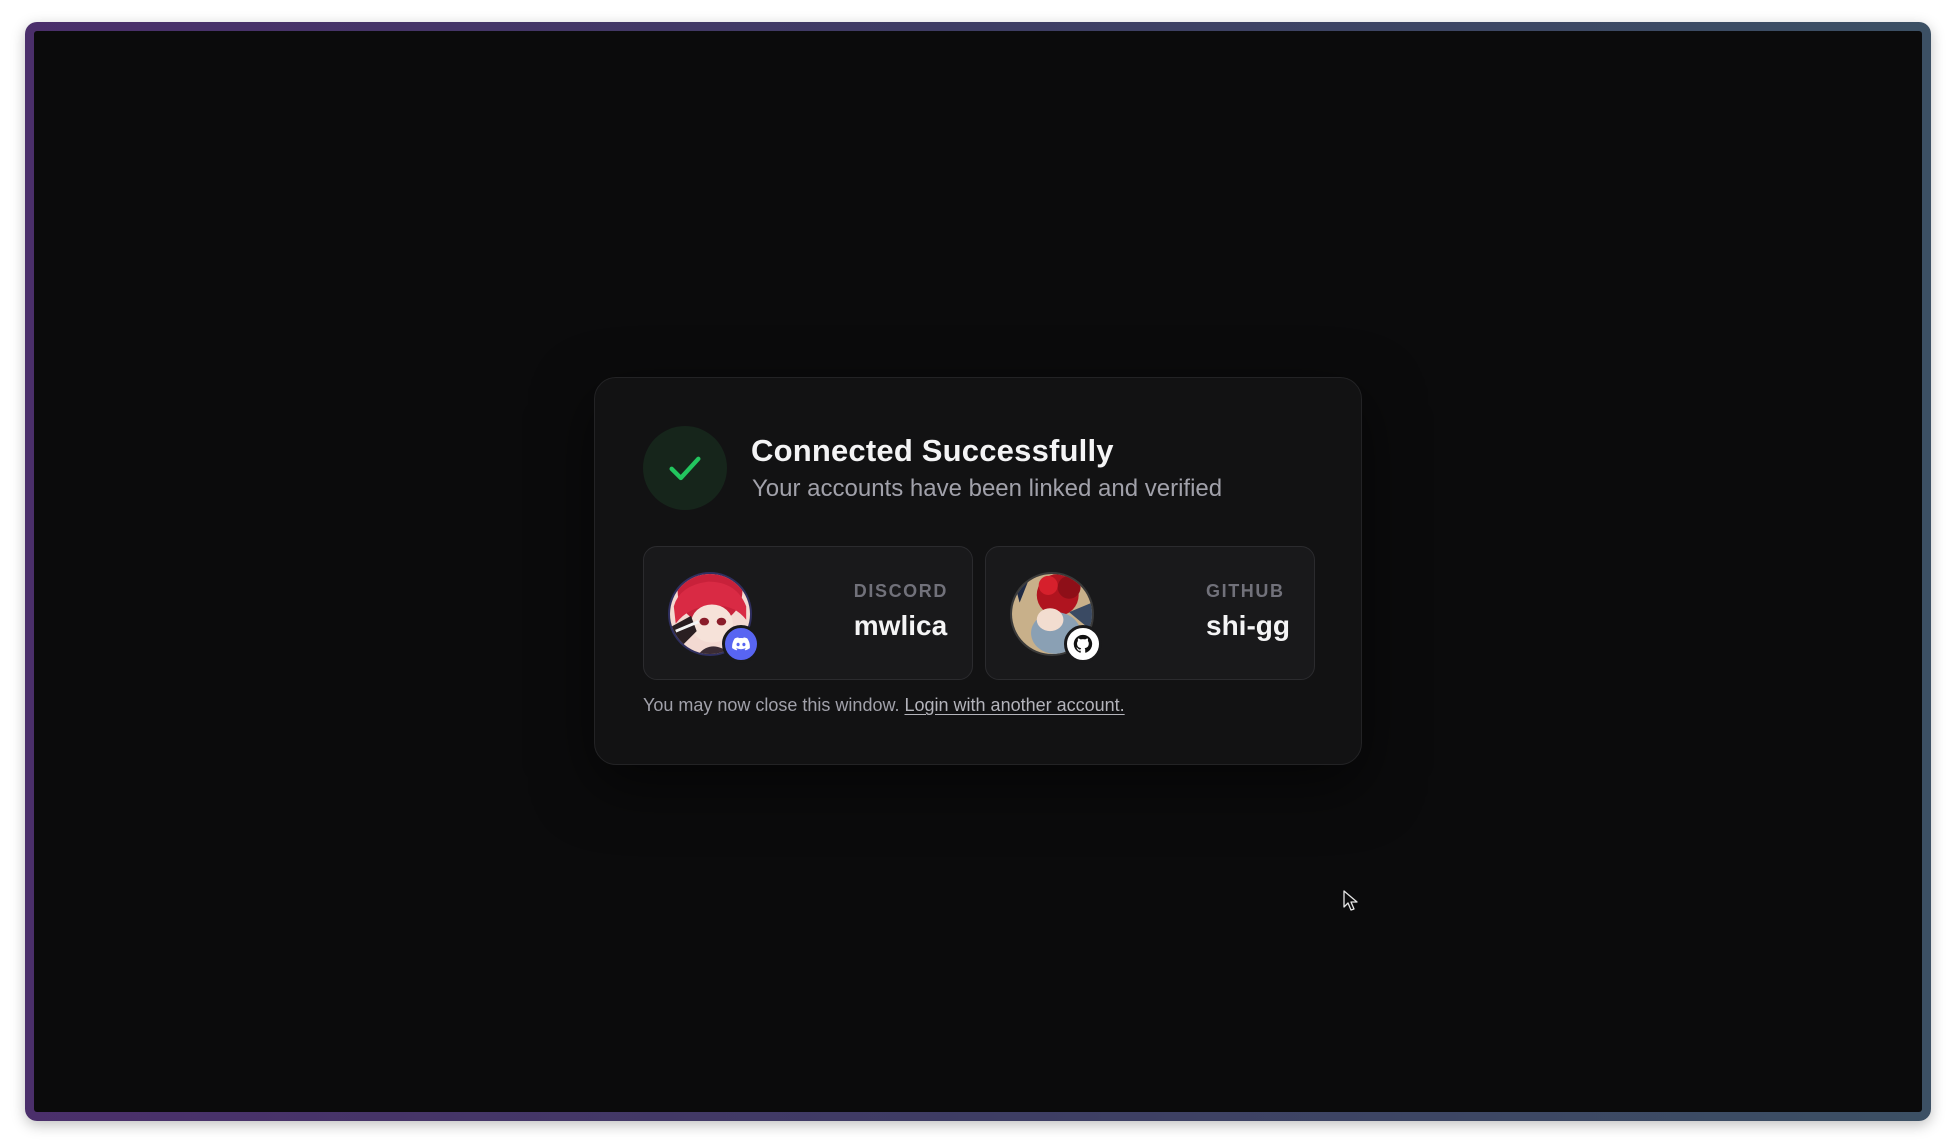 Image resolution: width=1956 pixels, height=1148 pixels. I want to click on close-window-text: You may now close this window., so click(771, 705).